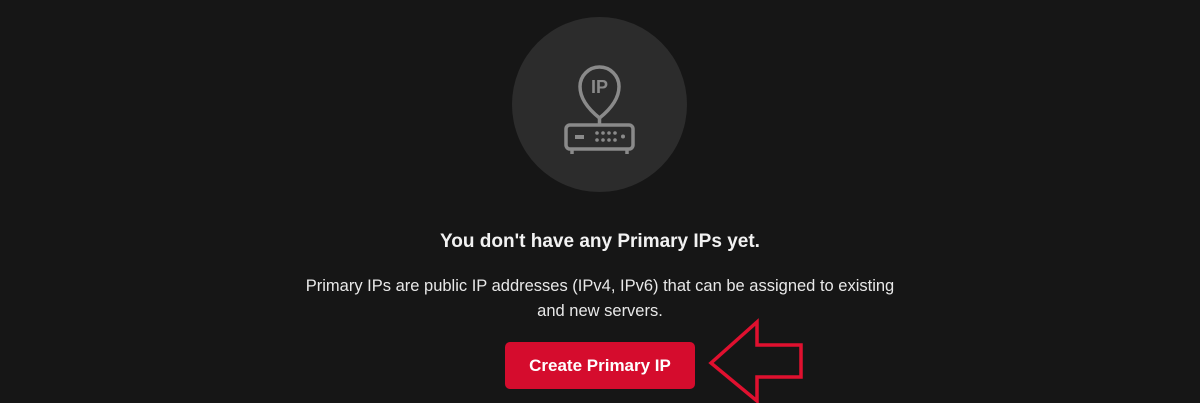 The width and height of the screenshot is (1200, 403). What do you see at coordinates (755, 360) in the screenshot?
I see `annotation-arrow-icon` at bounding box center [755, 360].